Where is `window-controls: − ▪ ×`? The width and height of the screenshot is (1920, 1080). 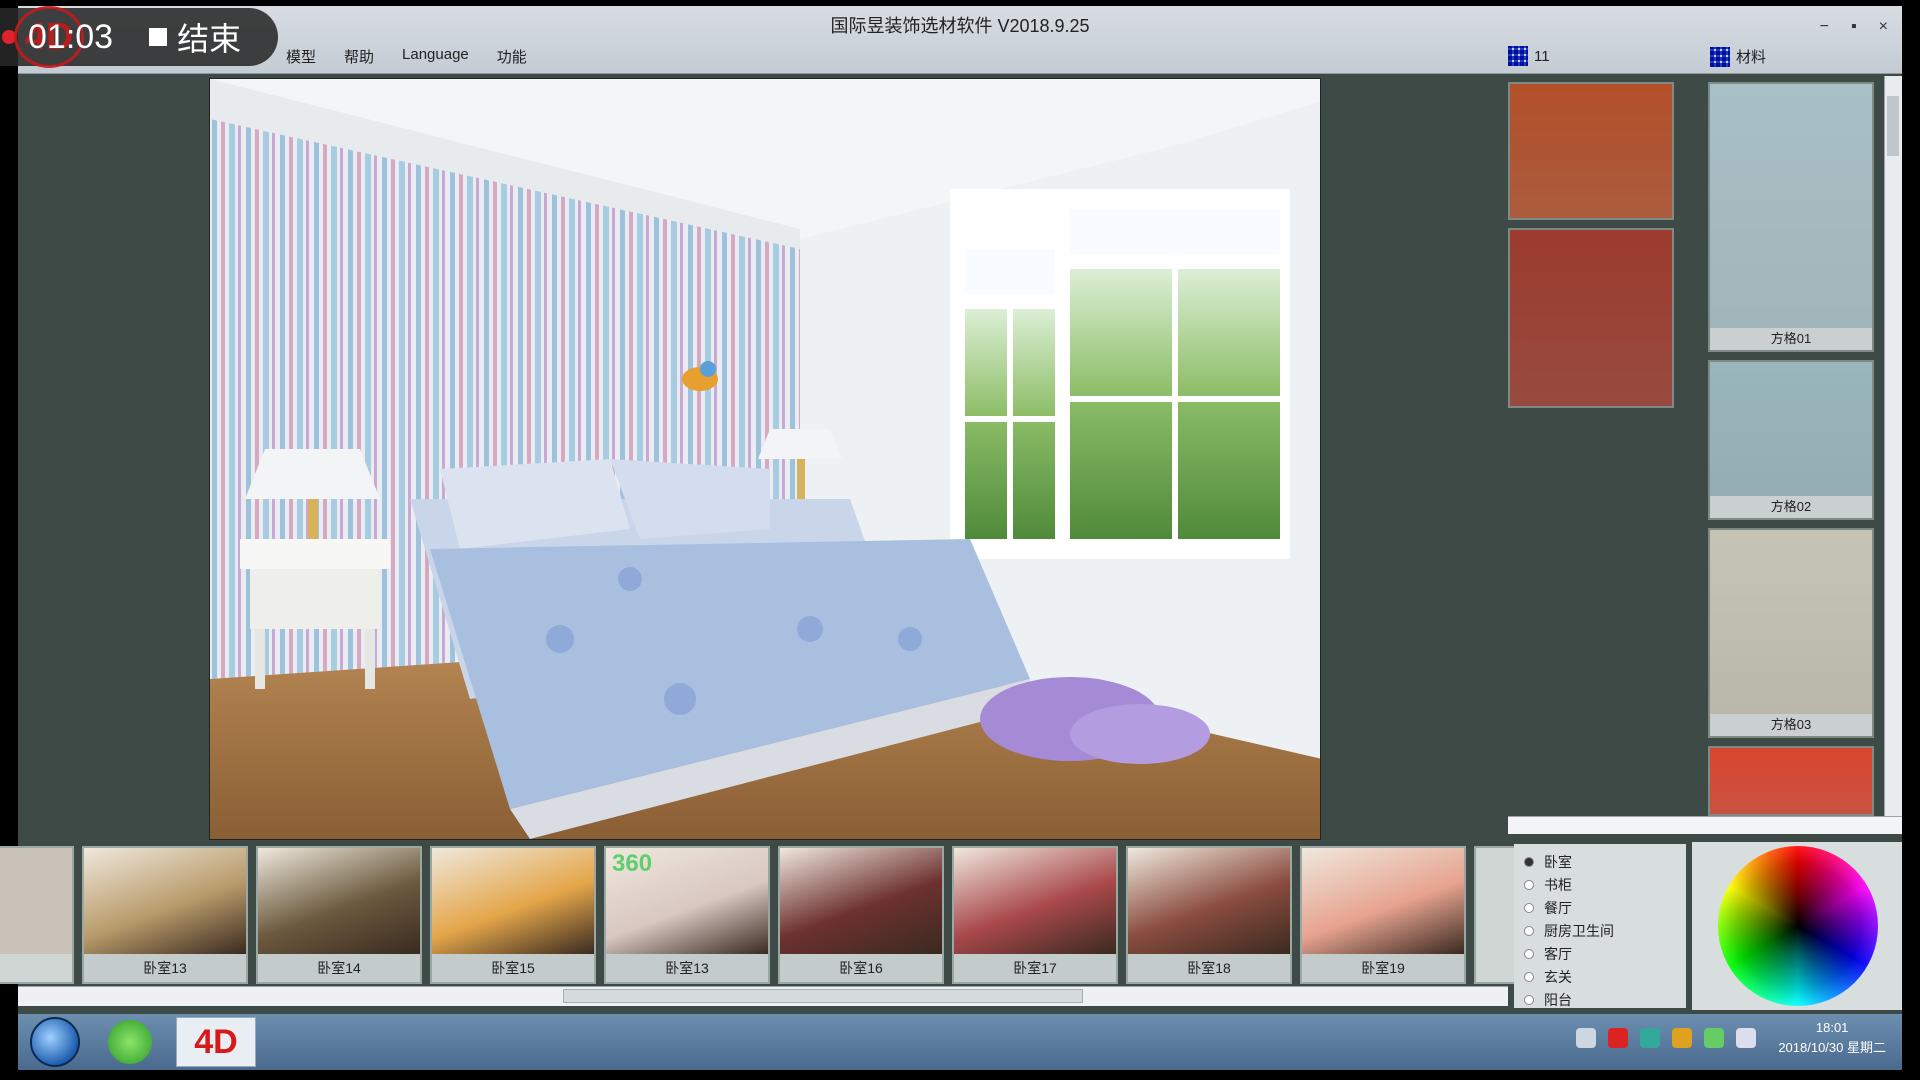
window-controls: − ▪ × is located at coordinates (1854, 27).